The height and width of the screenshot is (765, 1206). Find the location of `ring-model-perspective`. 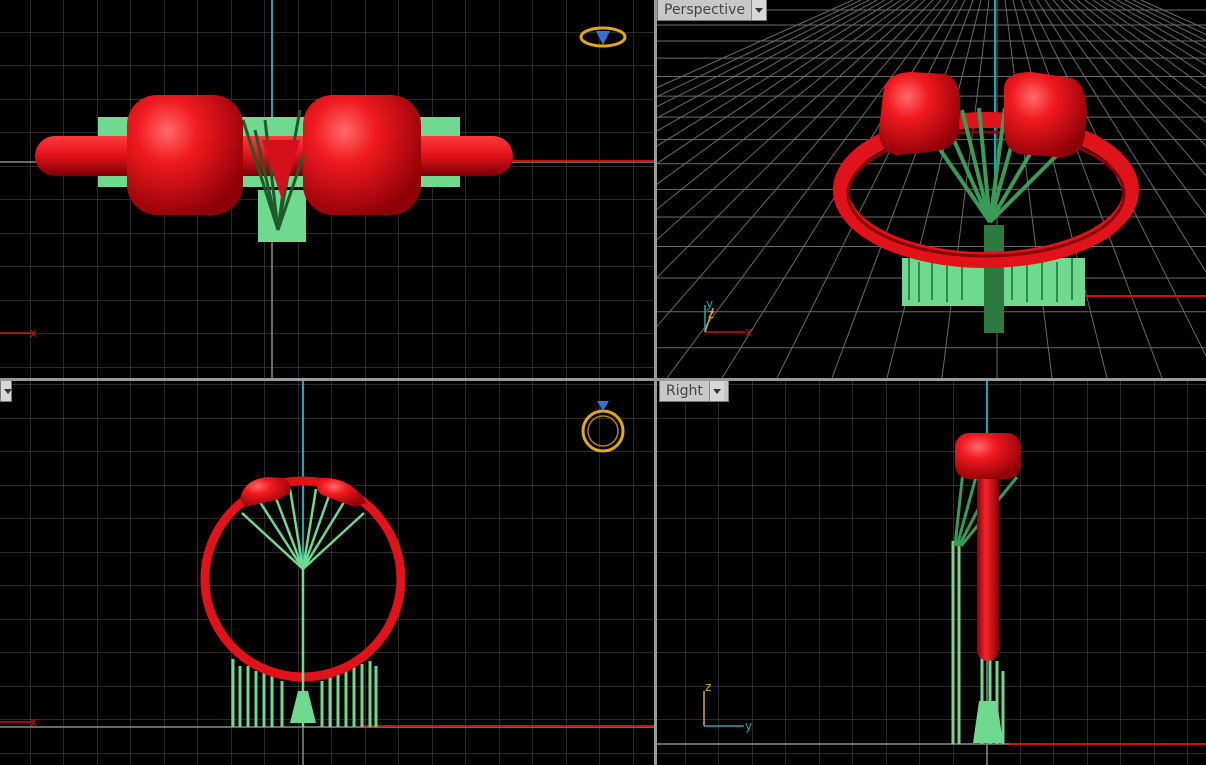

ring-model-perspective is located at coordinates (986, 202).